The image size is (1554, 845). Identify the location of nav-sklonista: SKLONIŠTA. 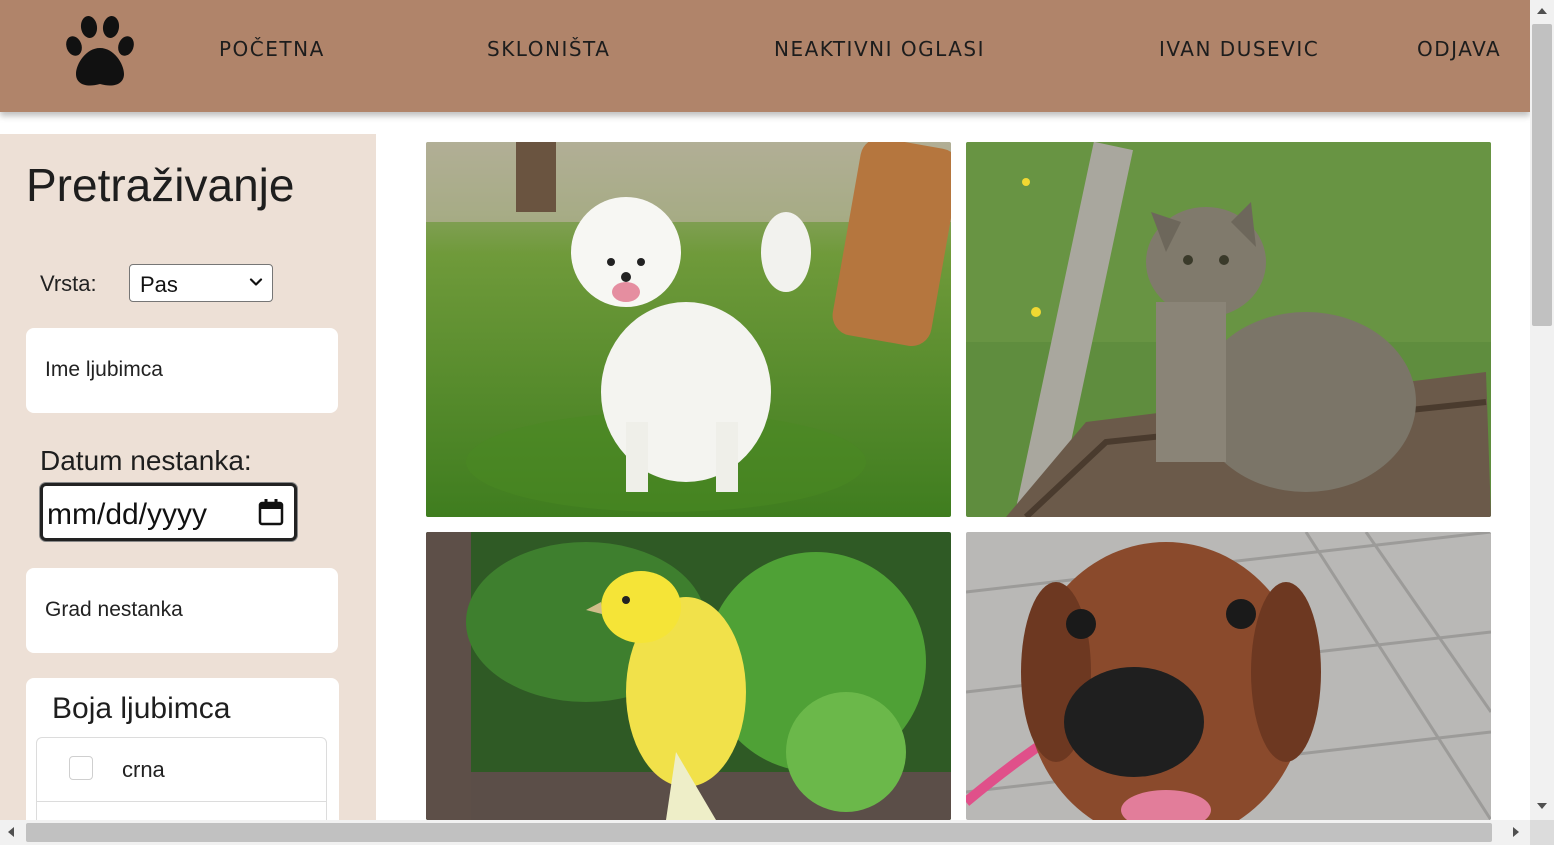
(548, 49).